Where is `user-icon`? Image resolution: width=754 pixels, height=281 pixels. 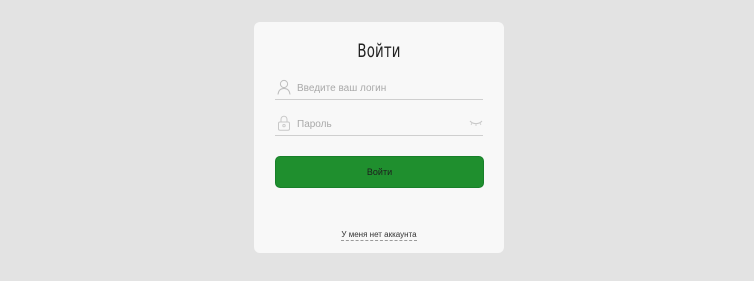
user-icon is located at coordinates (284, 87).